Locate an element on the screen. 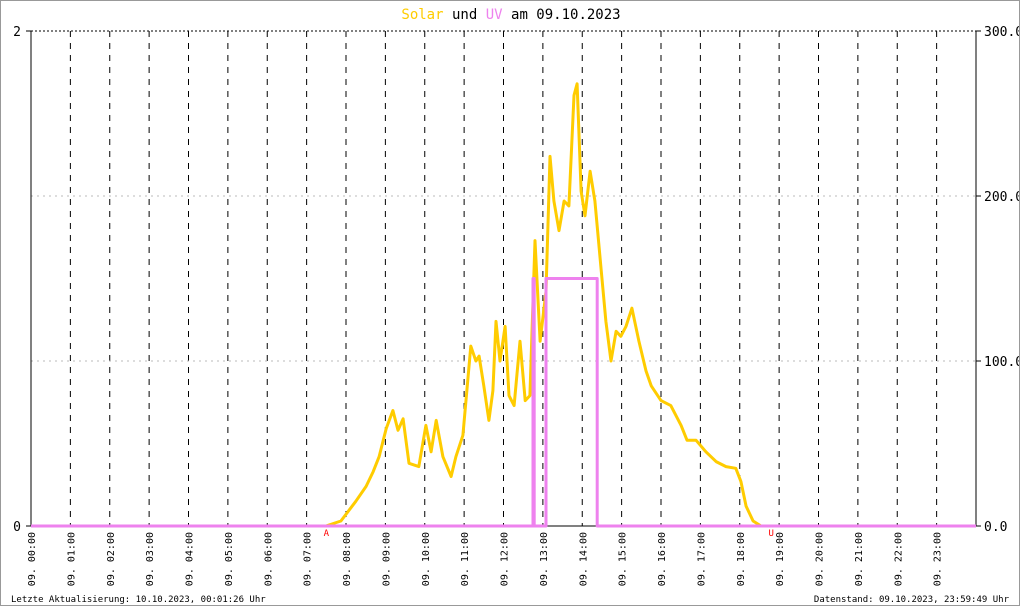  right-tick-label: 100.0 is located at coordinates (1001, 362).